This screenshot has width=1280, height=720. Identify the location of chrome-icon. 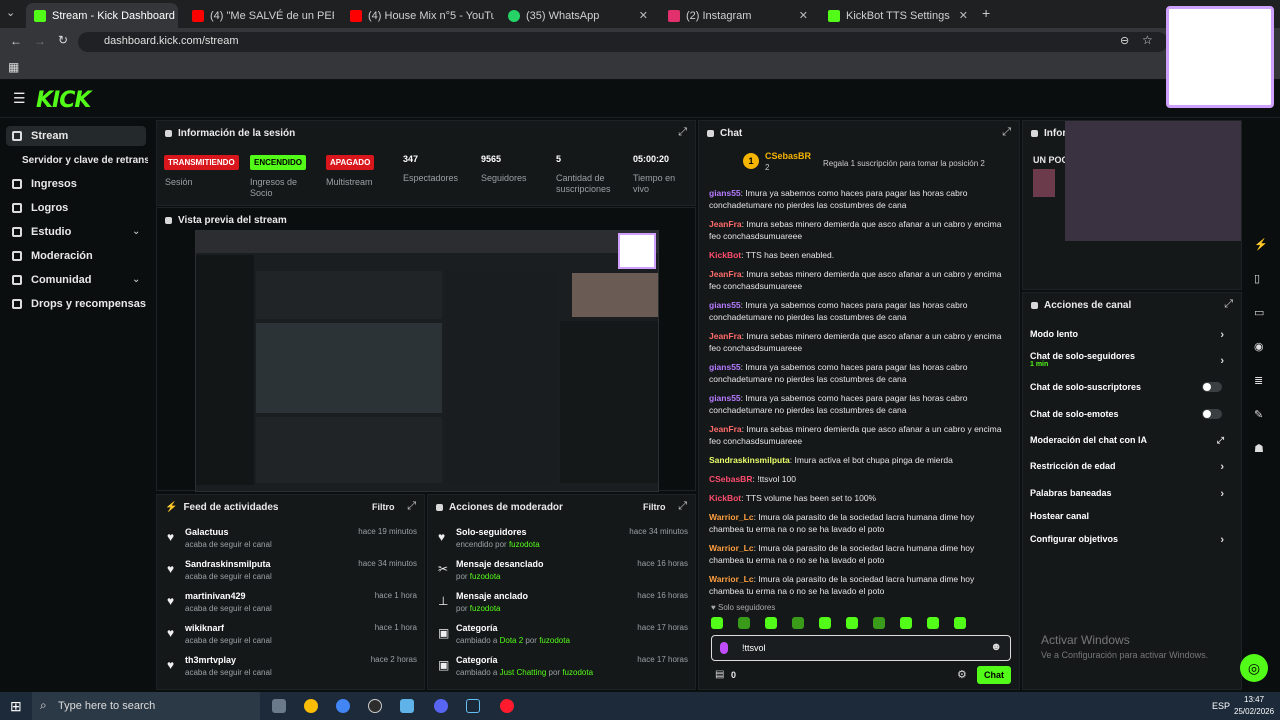
(311, 706).